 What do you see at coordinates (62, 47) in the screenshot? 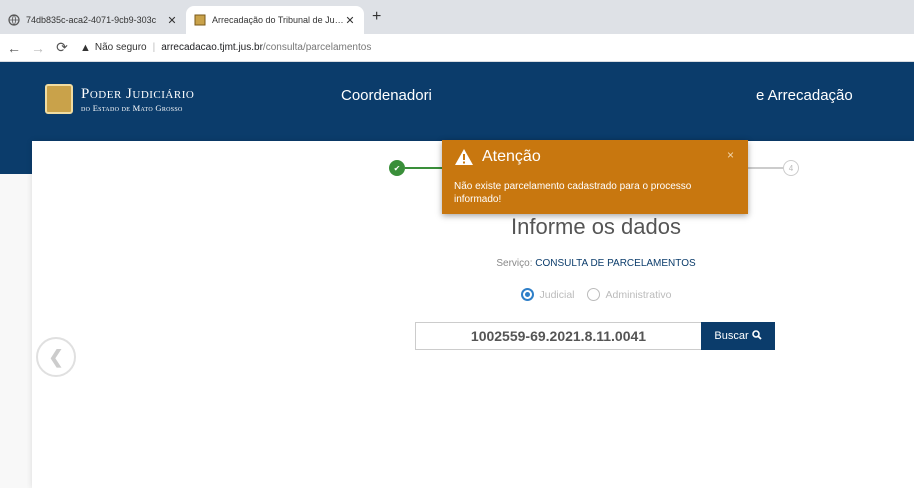
I see `reload-icon: ⟳` at bounding box center [62, 47].